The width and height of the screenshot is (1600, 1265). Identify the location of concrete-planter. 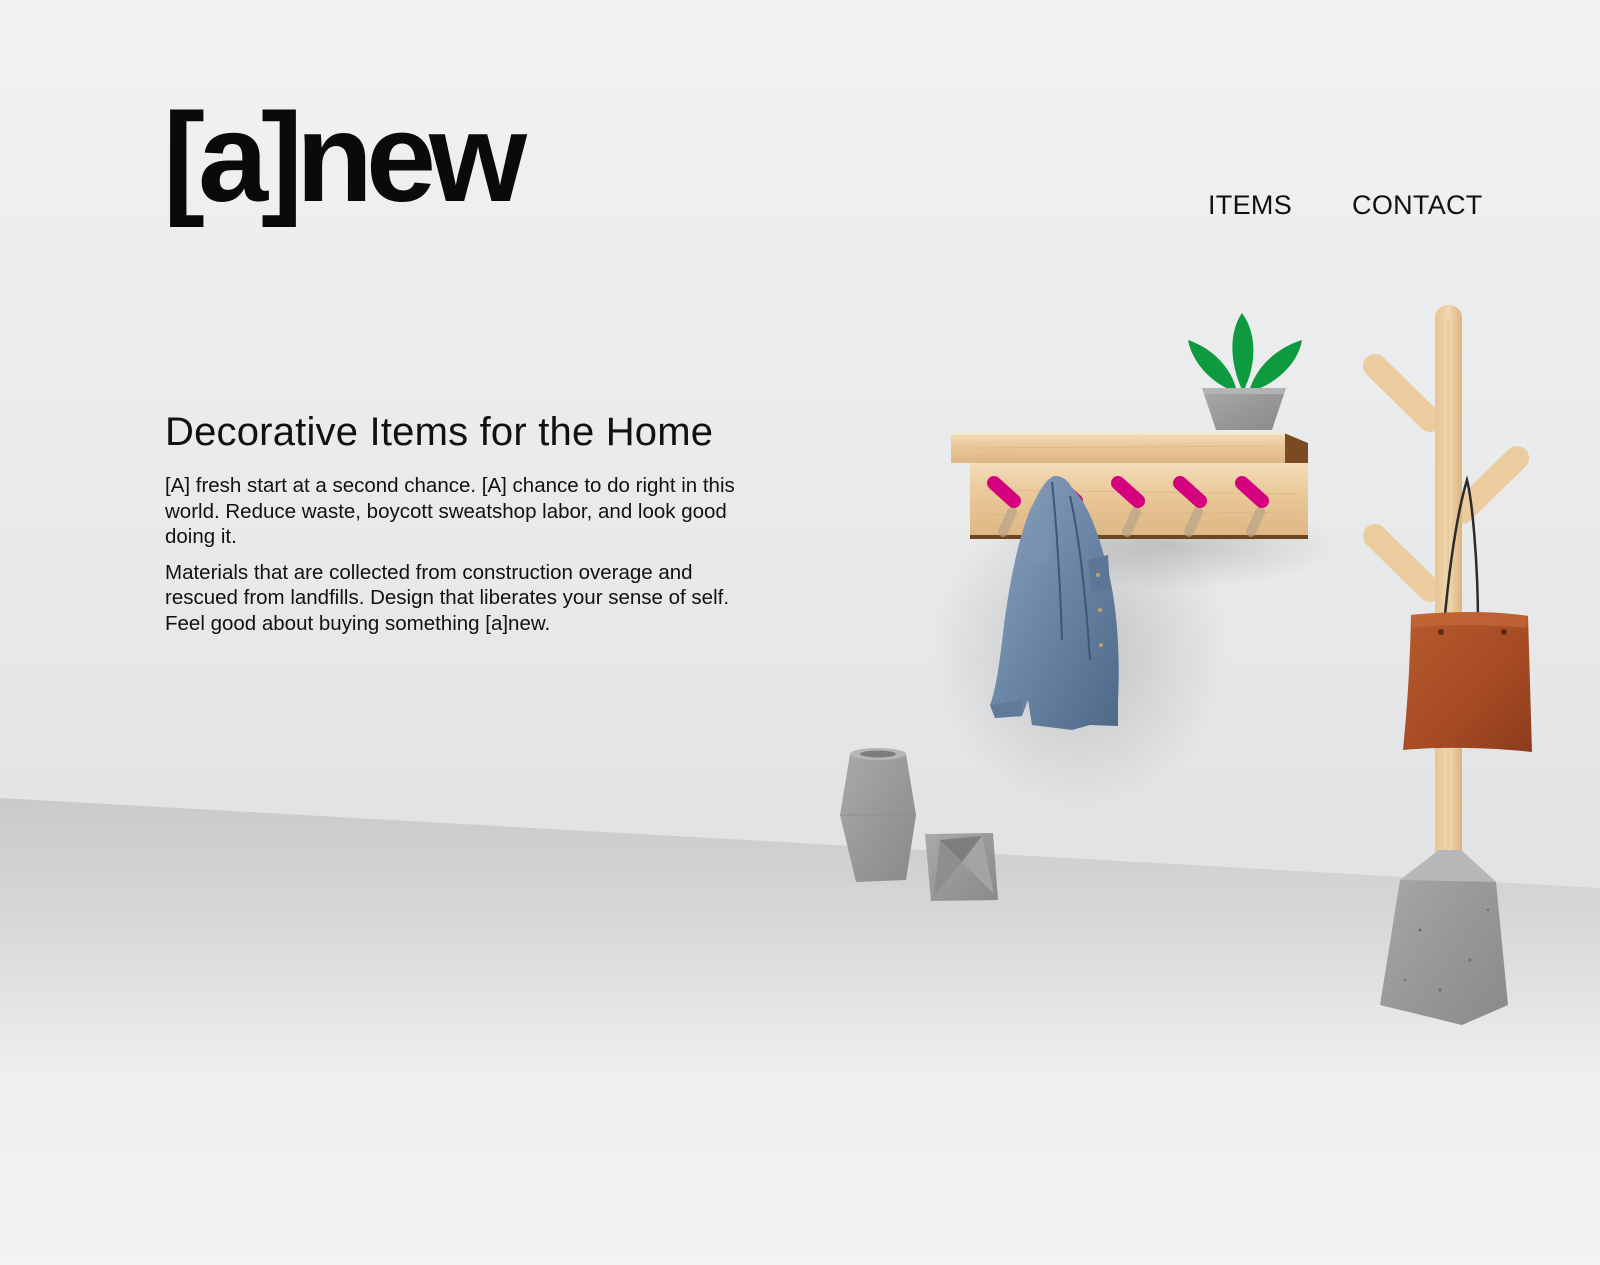
(961, 867).